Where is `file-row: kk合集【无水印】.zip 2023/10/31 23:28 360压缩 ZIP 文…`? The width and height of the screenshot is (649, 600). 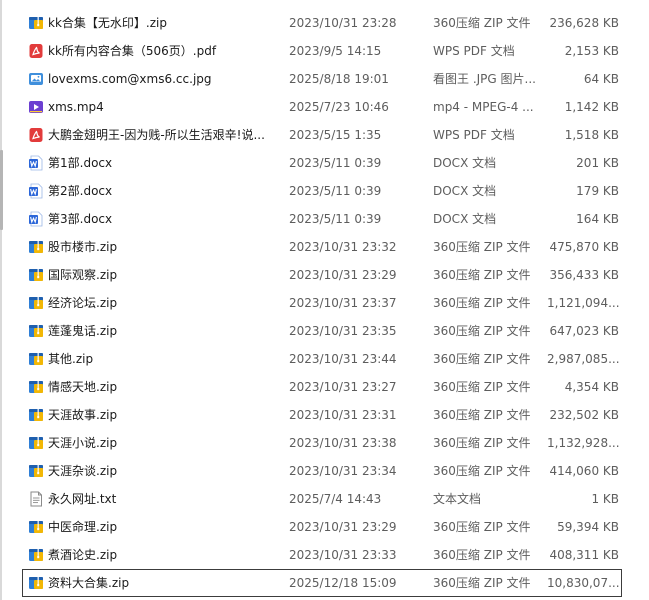
file-row: kk合集【无水印】.zip 2023/10/31 23:28 360压缩 ZIP 文… is located at coordinates (322, 23).